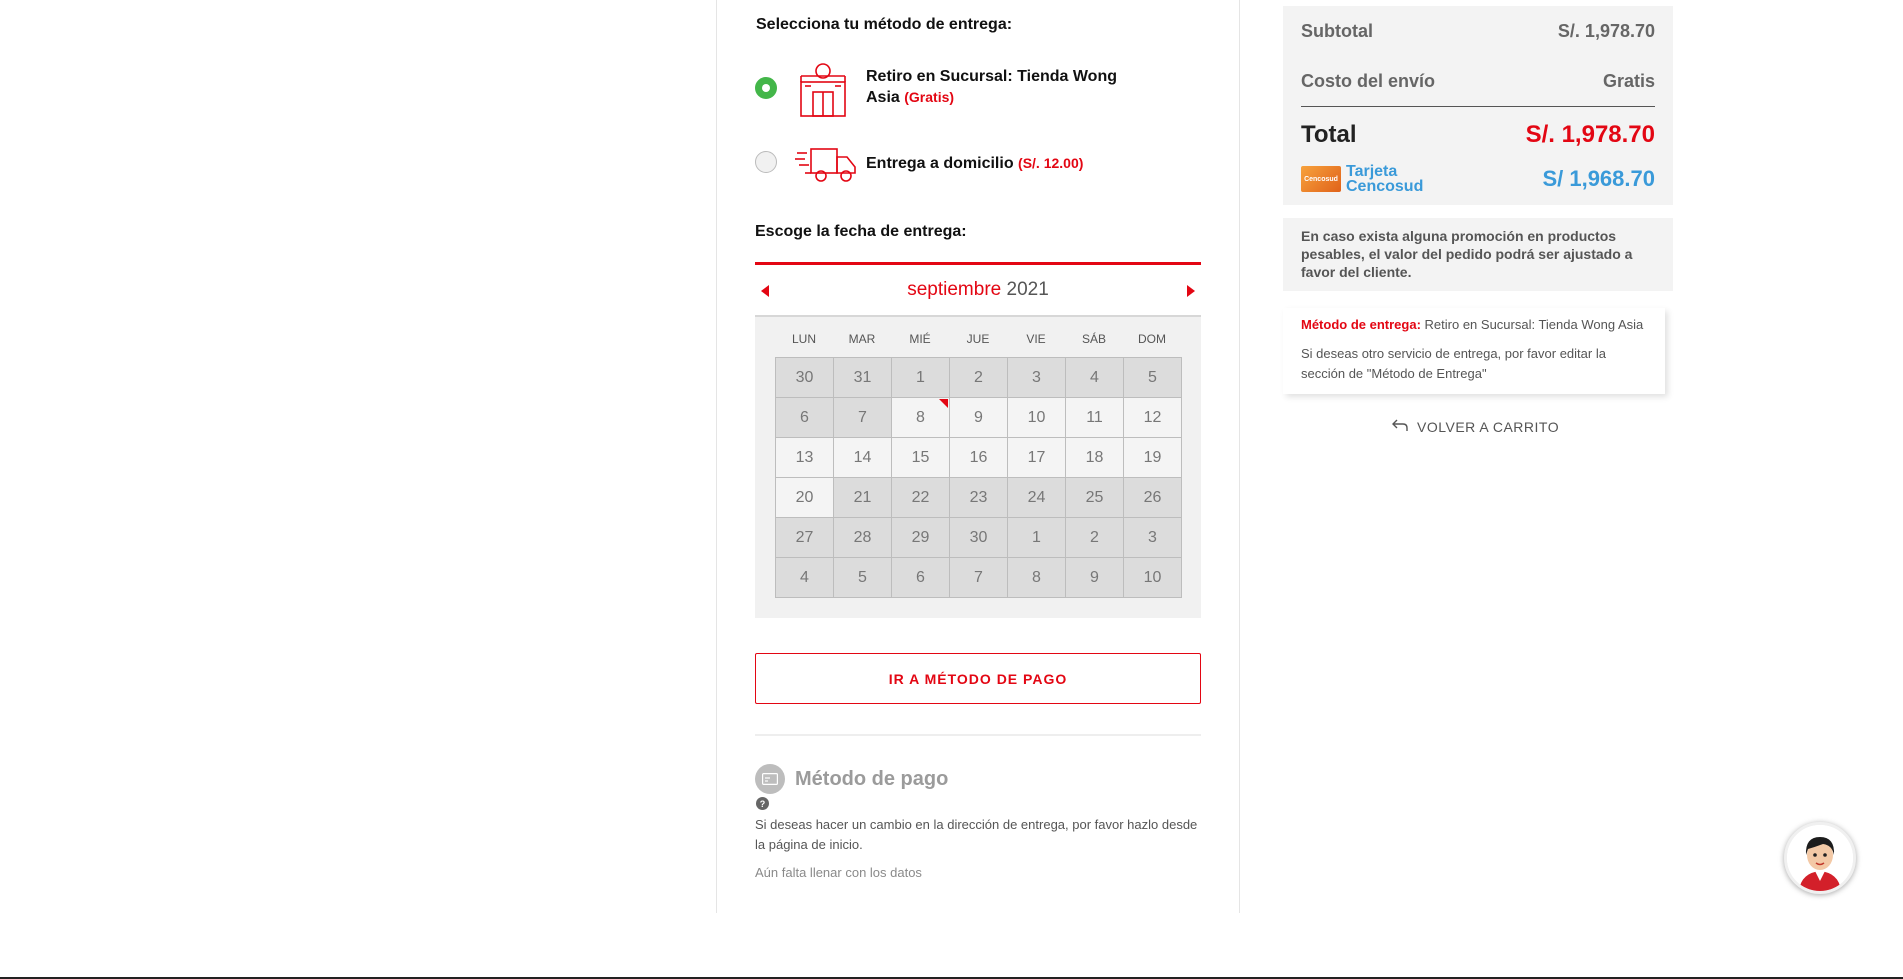 This screenshot has height=979, width=1903. Describe the element at coordinates (1478, 81) in the screenshot. I see `shipping-row: Costo del envío Gratis` at that location.